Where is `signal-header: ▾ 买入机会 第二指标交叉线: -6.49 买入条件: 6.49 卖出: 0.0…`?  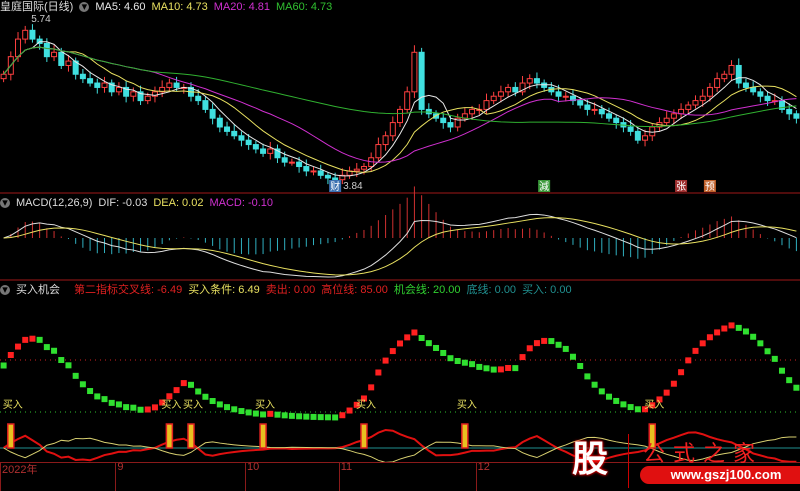
signal-header: ▾ 买入机会 第二指标交叉线: -6.49 买入条件: 6.49 卖出: 0.0… is located at coordinates (286, 290).